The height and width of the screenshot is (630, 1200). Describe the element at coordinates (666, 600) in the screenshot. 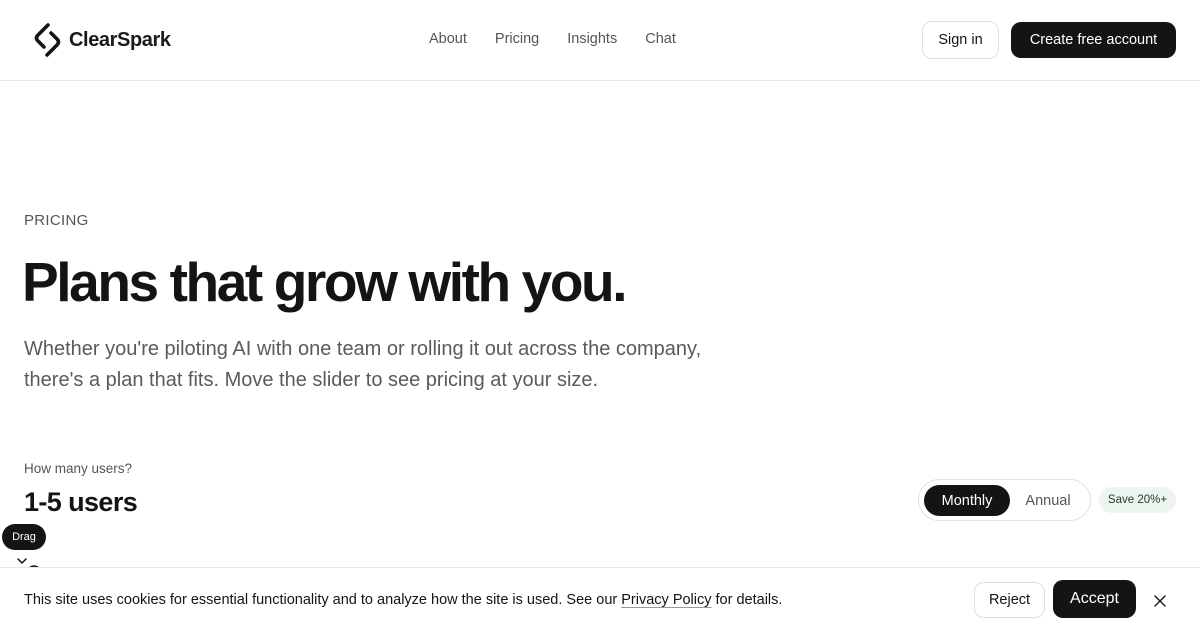

I see `privacy-policy-link: Privacy Policy` at that location.